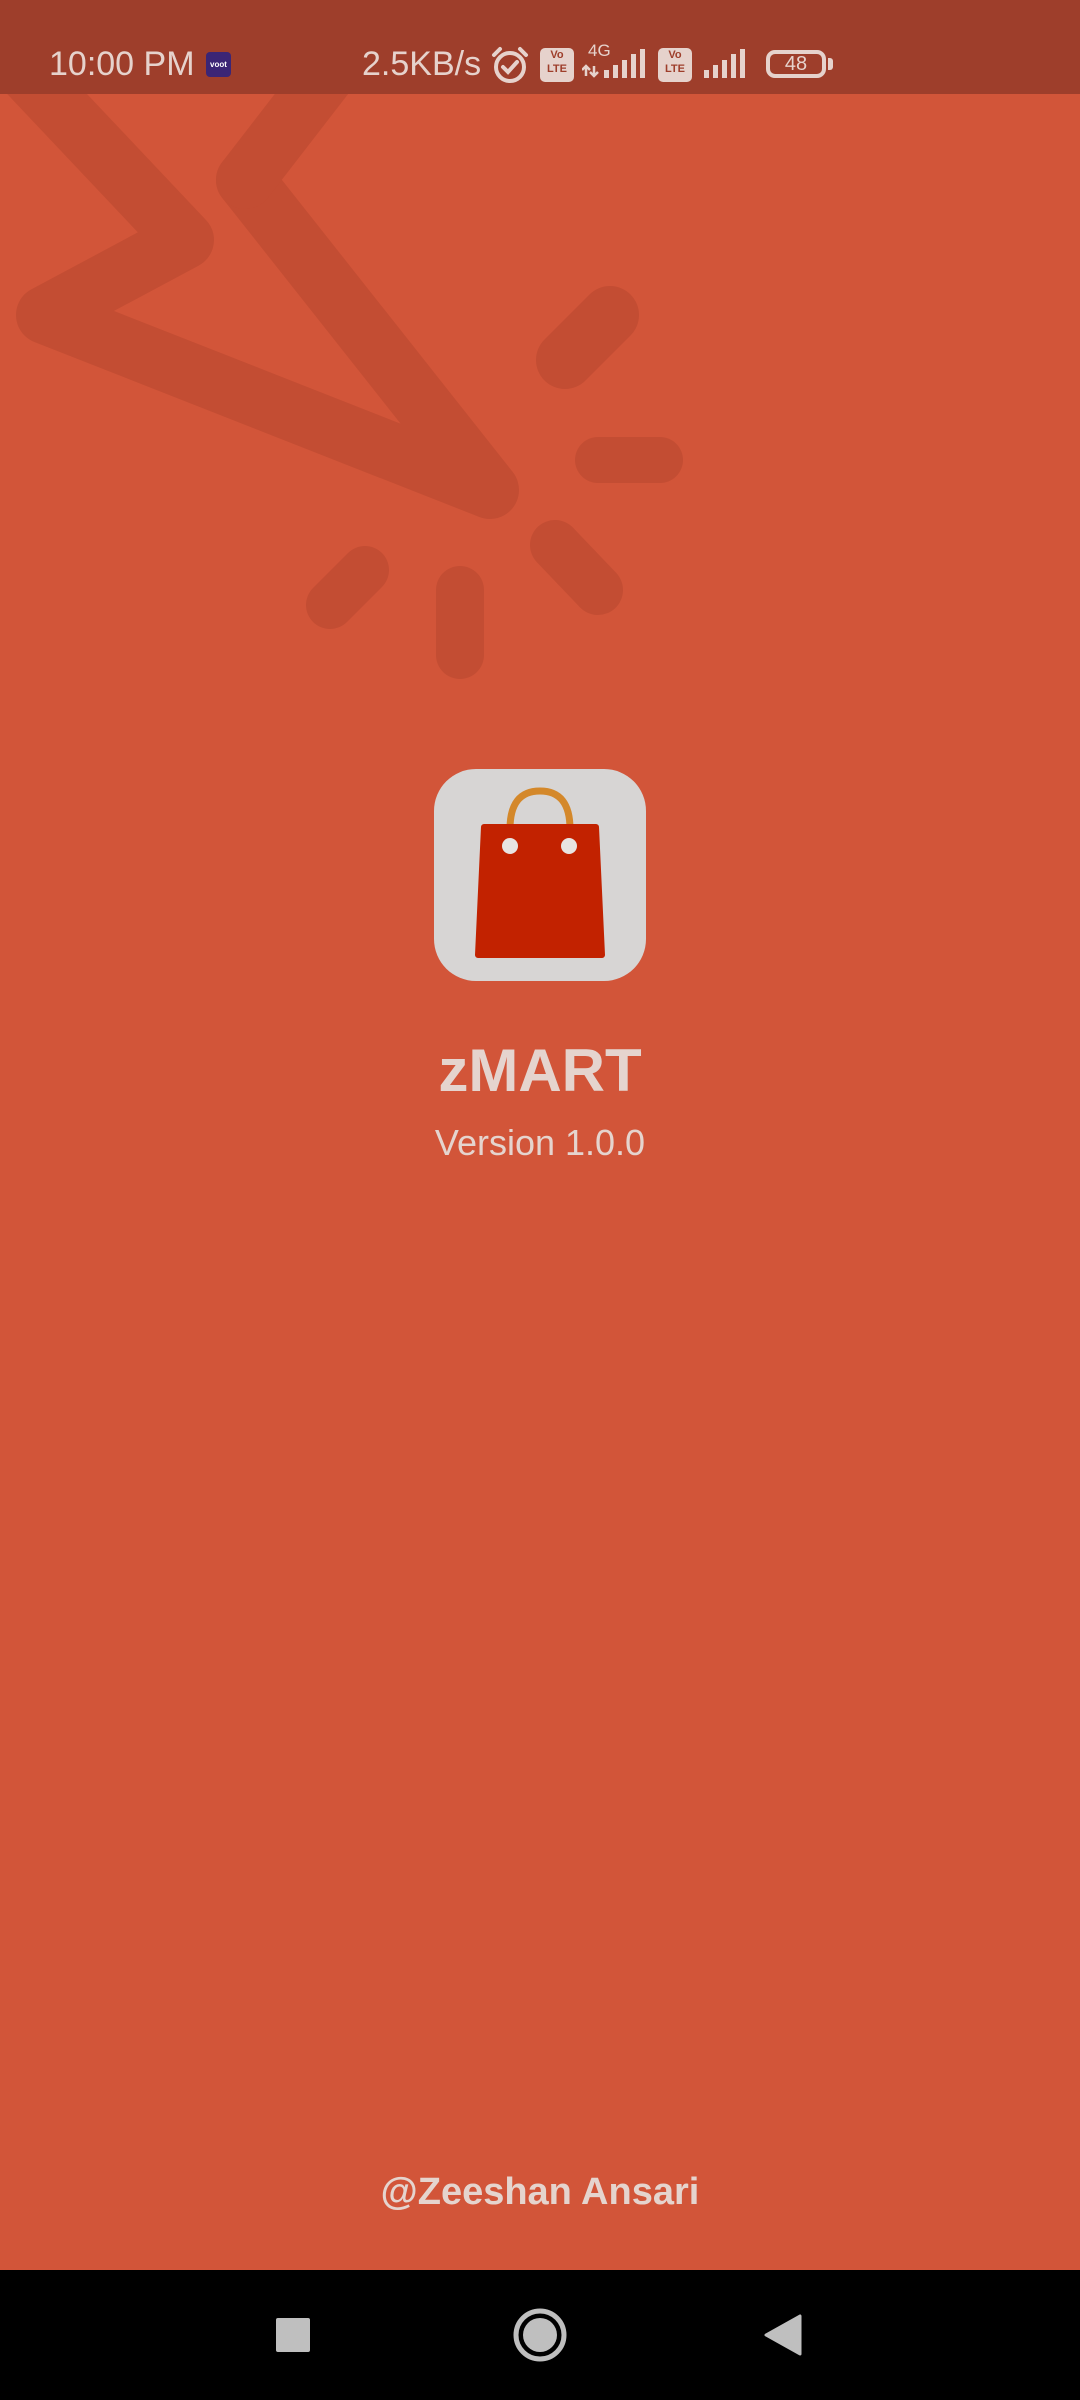 The image size is (1080, 2400). What do you see at coordinates (422, 64) in the screenshot?
I see `network-speed: 2.5KB/s` at bounding box center [422, 64].